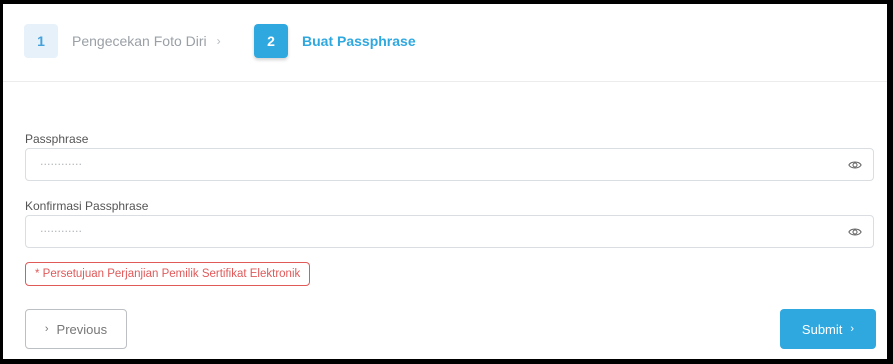  Describe the element at coordinates (82, 329) in the screenshot. I see `previous-label: Previous` at that location.